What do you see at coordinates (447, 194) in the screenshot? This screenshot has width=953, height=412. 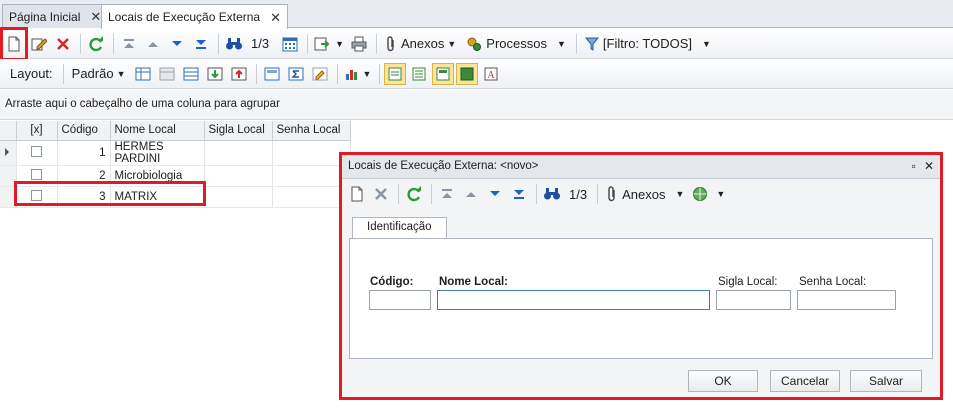 I see `dialog-first-record-button` at bounding box center [447, 194].